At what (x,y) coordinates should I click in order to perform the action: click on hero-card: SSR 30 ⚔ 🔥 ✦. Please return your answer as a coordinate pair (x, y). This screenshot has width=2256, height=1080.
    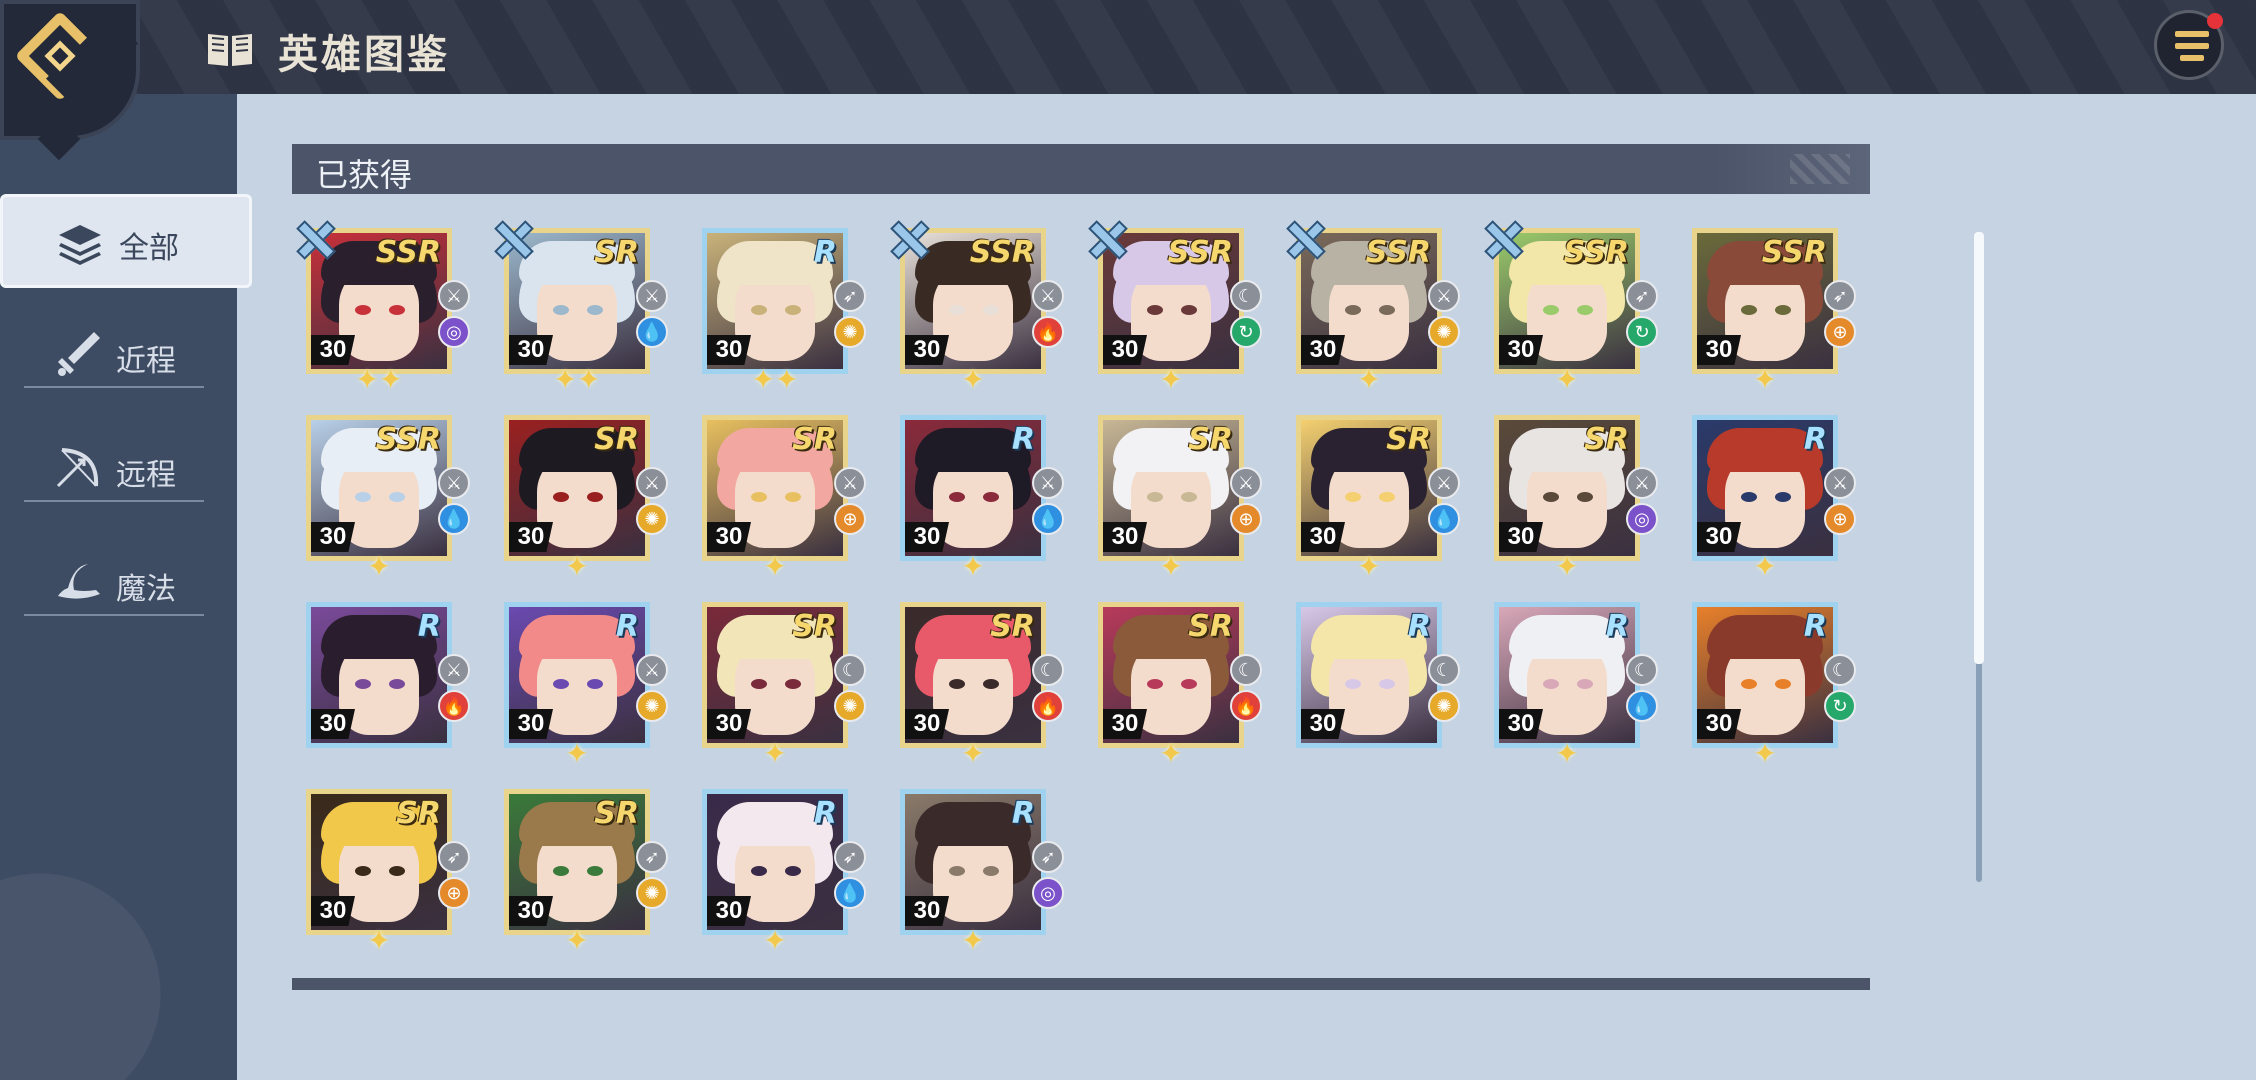
    Looking at the image, I should click on (982, 311).